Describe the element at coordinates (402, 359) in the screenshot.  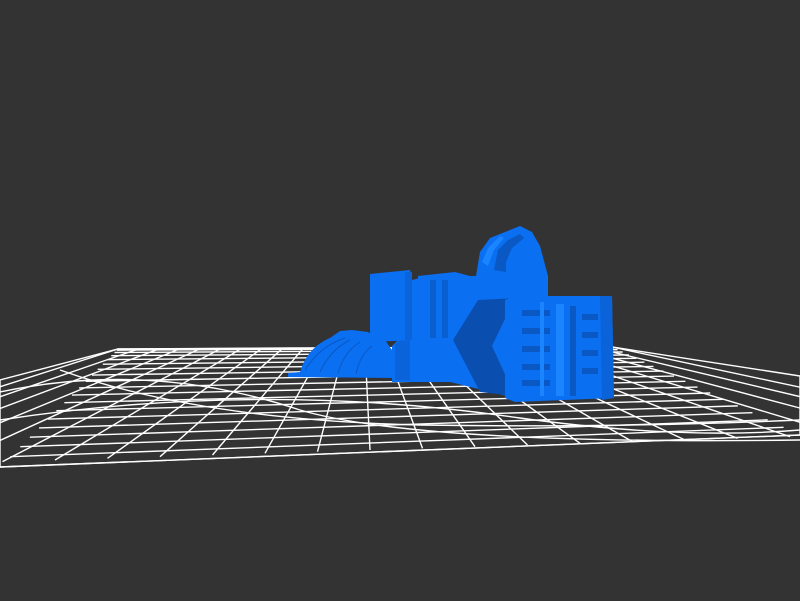
I see `base-cylinder` at that location.